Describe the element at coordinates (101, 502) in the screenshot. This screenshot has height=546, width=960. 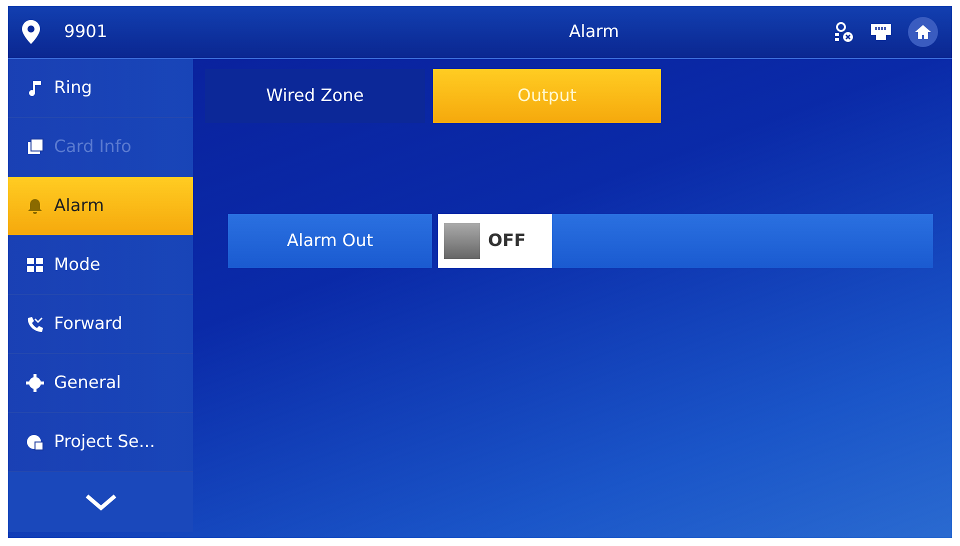
I see `chevron-down-icon` at that location.